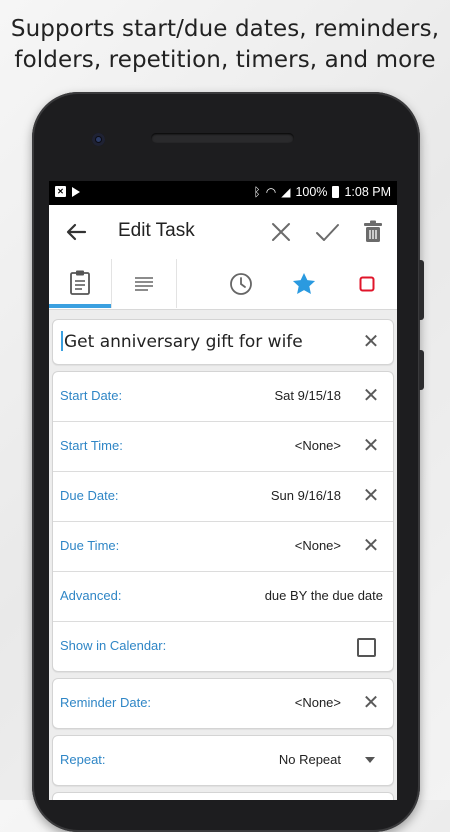  I want to click on reminder-date-row: Reminder Date: <None> ✕, so click(223, 703).